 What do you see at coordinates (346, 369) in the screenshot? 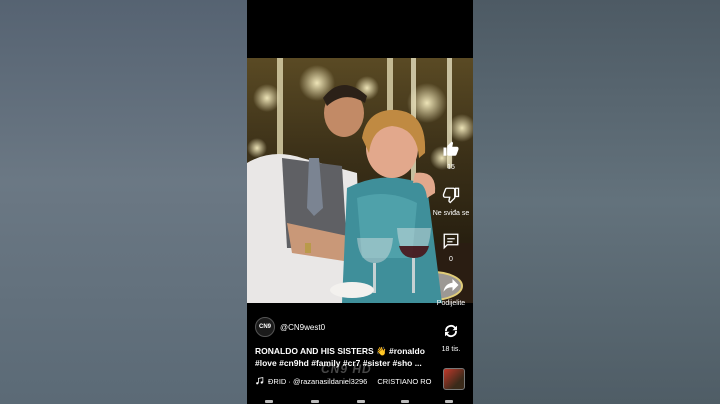
I see `video-watermark: CN9 HD` at bounding box center [346, 369].